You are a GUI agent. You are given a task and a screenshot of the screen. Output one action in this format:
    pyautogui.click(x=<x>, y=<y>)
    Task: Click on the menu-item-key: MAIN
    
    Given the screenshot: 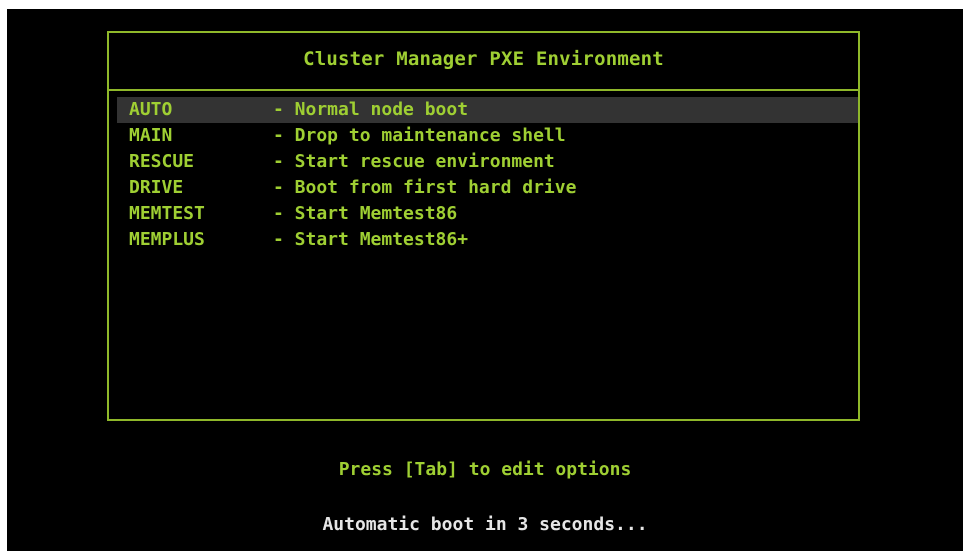 What is the action you would take?
    pyautogui.click(x=151, y=135)
    